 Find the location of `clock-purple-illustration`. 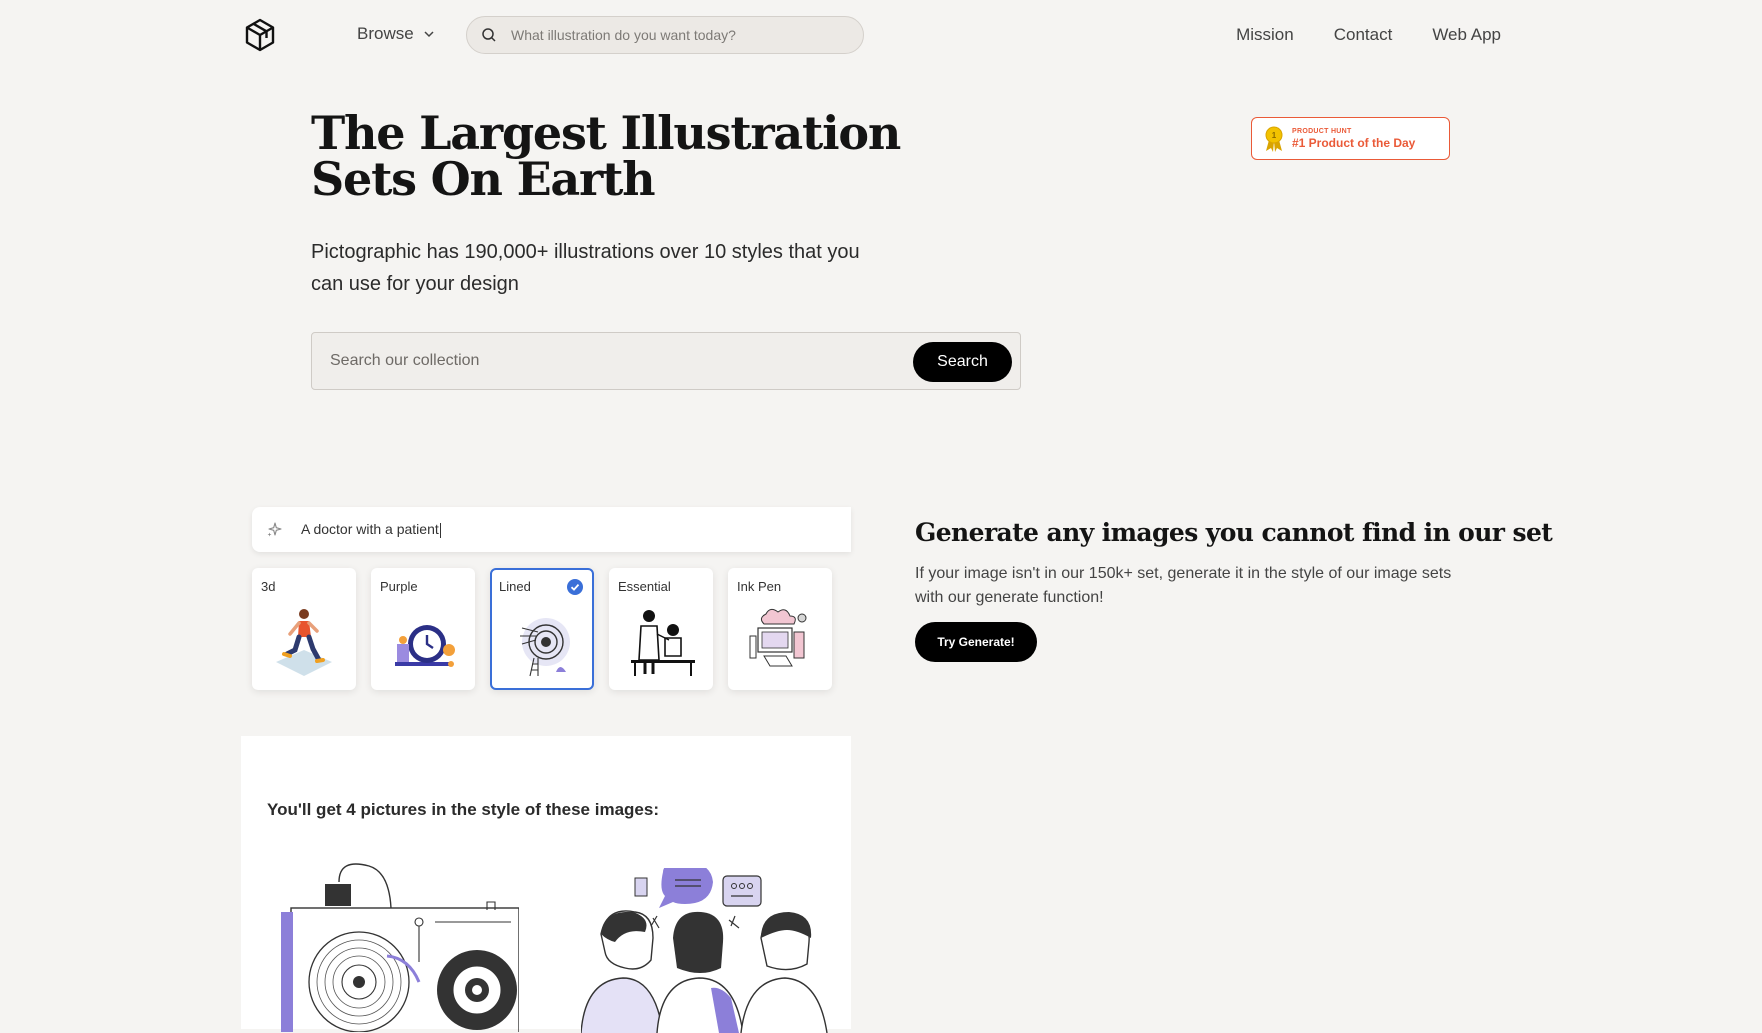

clock-purple-illustration is located at coordinates (425, 646).